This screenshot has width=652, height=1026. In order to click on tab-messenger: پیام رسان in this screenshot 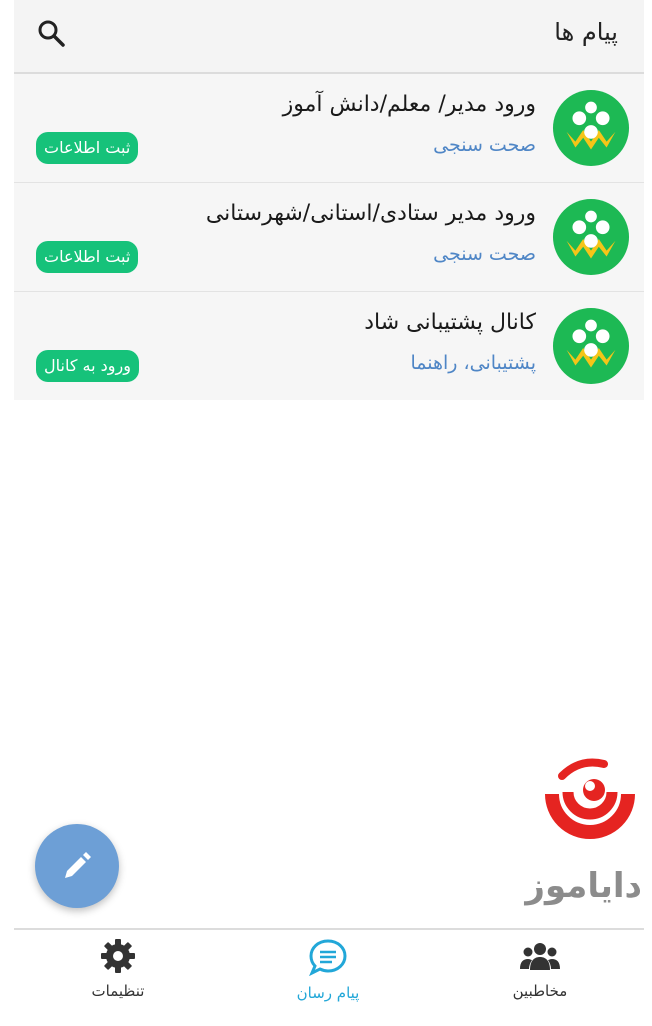, I will do `click(328, 970)`.